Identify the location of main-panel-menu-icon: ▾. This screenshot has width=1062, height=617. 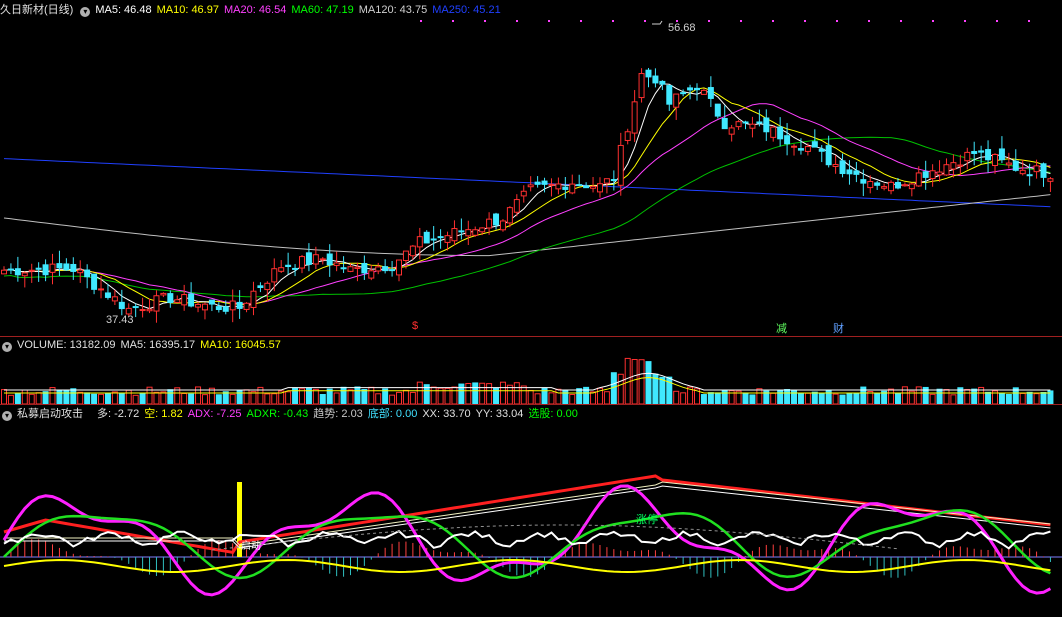
(85, 12).